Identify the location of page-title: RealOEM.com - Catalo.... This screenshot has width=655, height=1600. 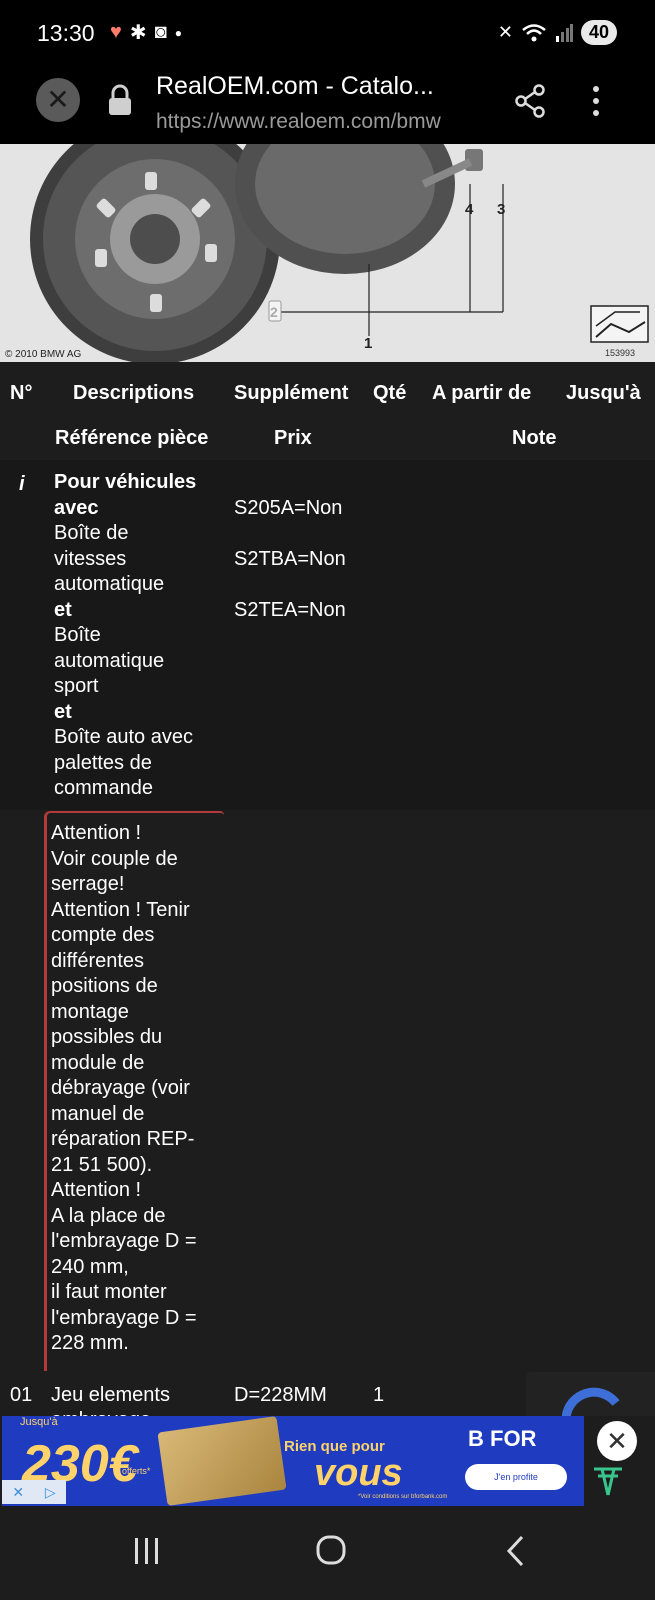
(295, 86).